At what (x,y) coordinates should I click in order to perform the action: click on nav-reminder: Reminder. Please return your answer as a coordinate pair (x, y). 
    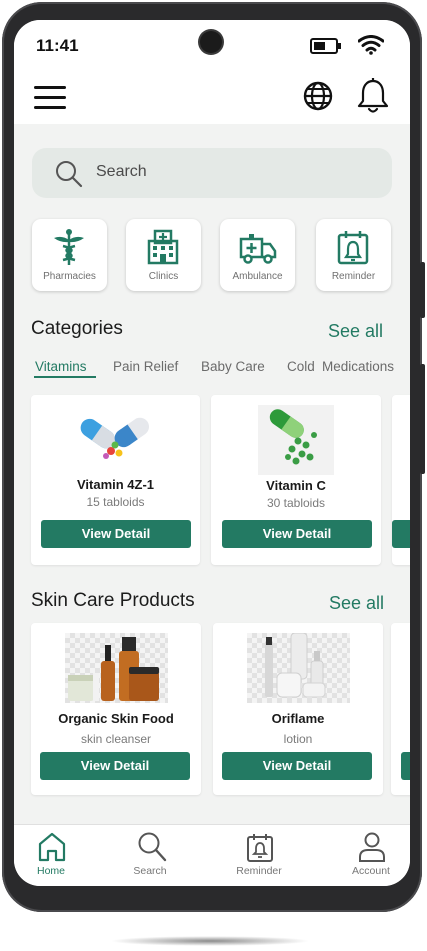
    Looking at the image, I should click on (259, 855).